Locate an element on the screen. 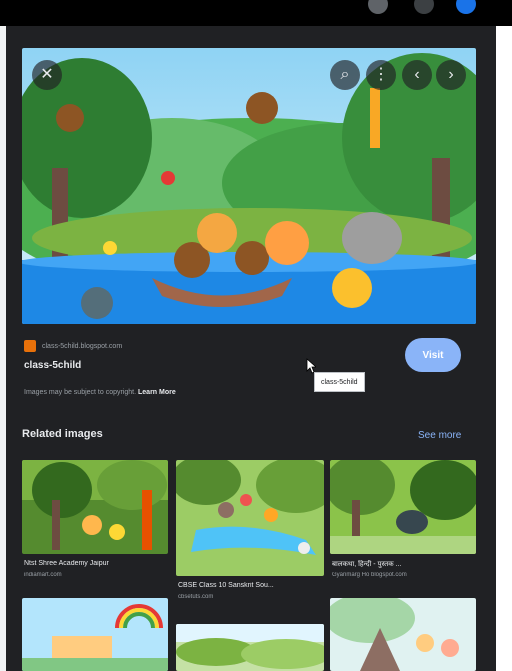  more-options-icon: ⋮ is located at coordinates (381, 75).